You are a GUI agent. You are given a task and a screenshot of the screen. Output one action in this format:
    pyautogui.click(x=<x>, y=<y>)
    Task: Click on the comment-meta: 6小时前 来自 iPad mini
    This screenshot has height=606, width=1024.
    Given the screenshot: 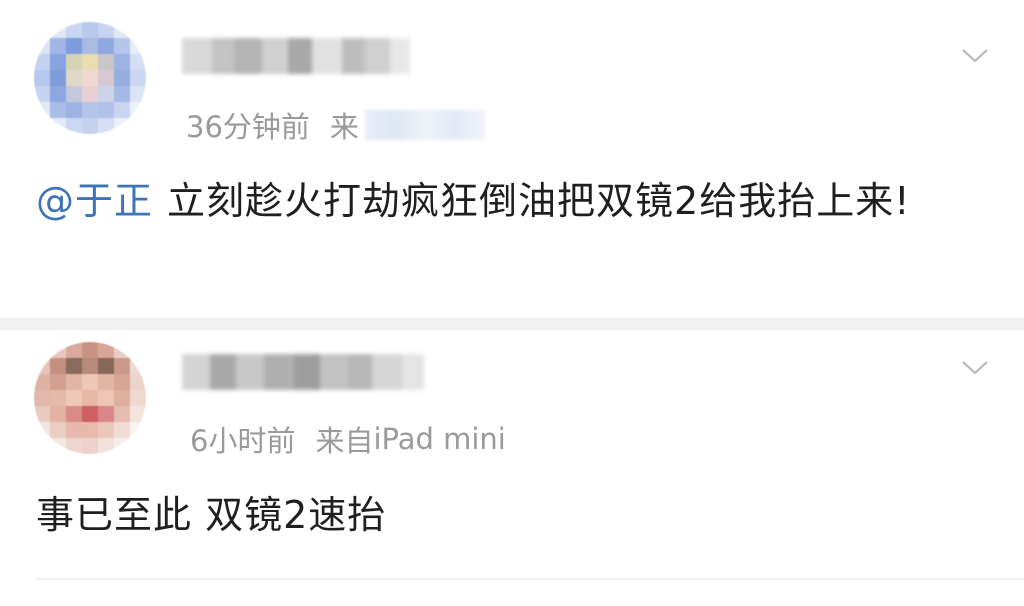 What is the action you would take?
    pyautogui.click(x=348, y=439)
    